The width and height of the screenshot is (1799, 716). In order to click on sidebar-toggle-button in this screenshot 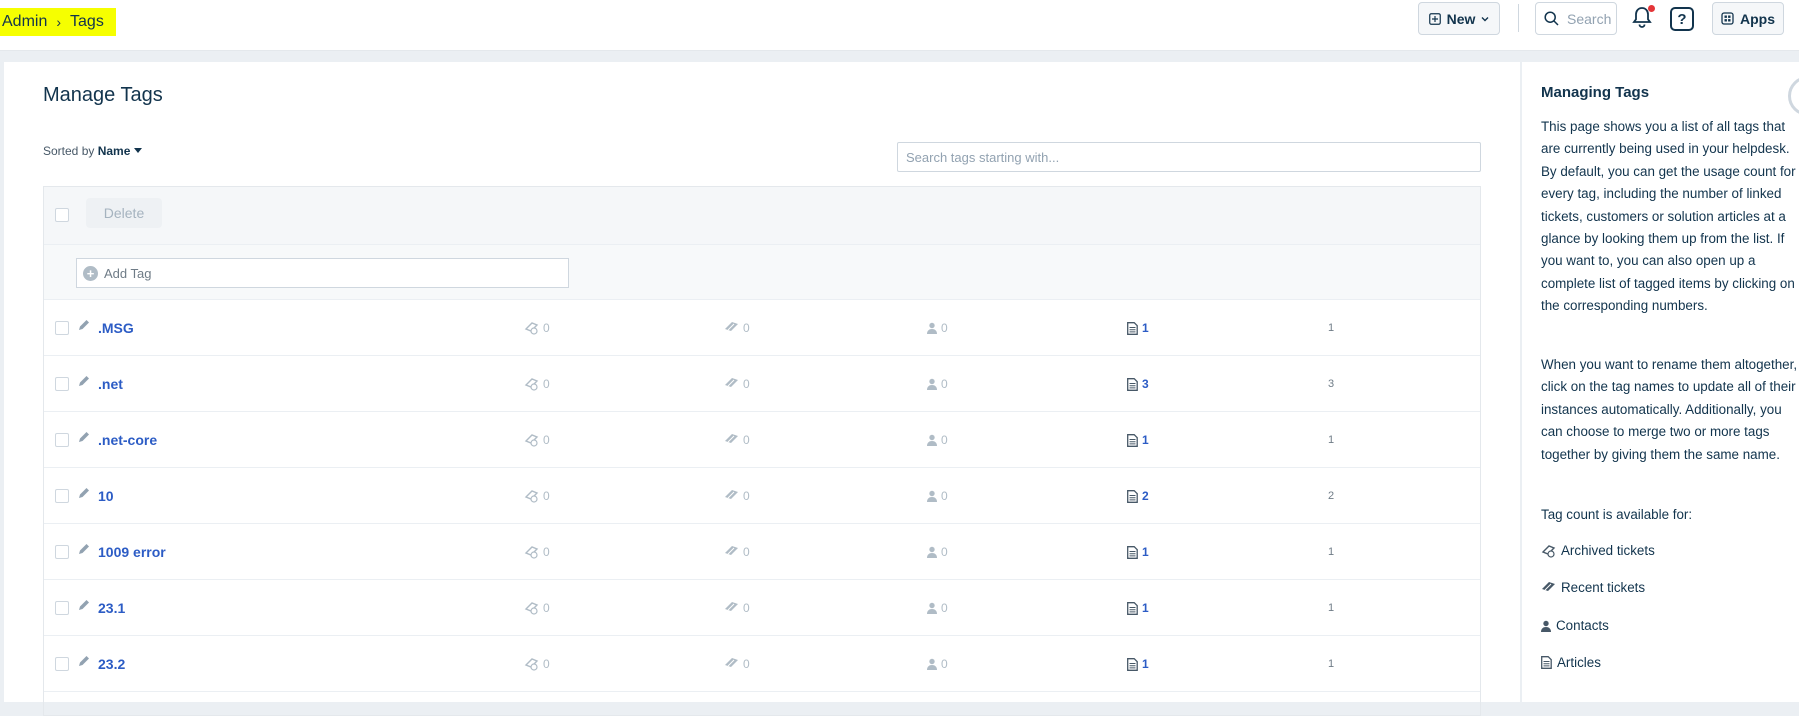, I will do `click(1793, 96)`.